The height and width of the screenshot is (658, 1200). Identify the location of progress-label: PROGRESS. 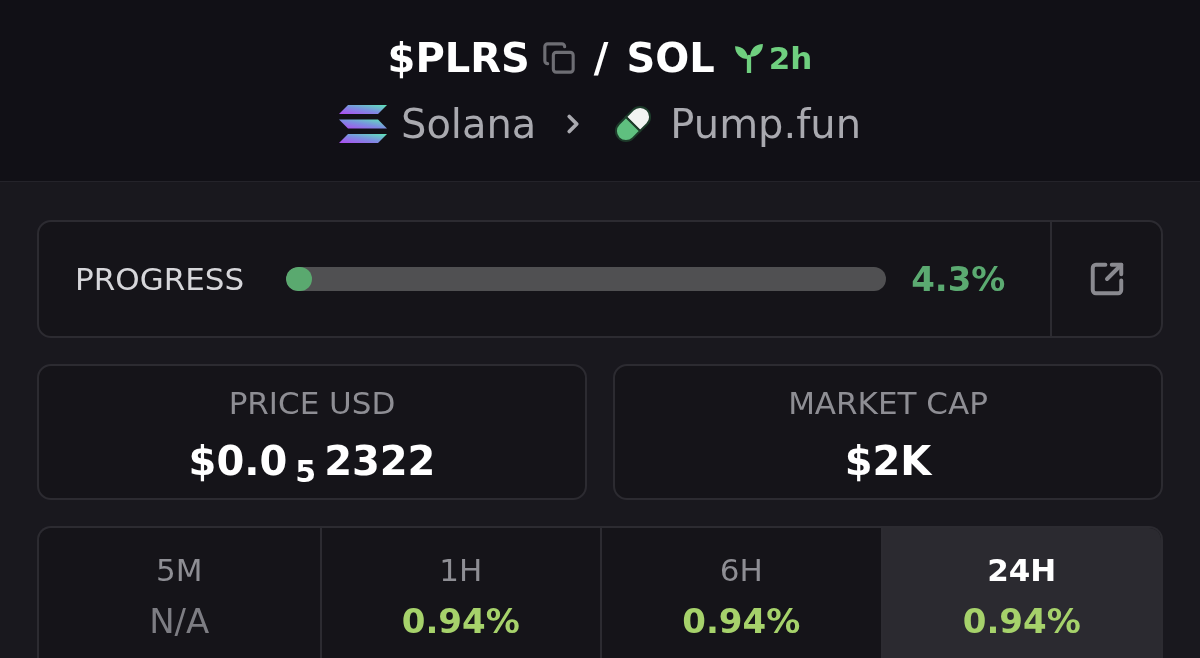
(160, 279).